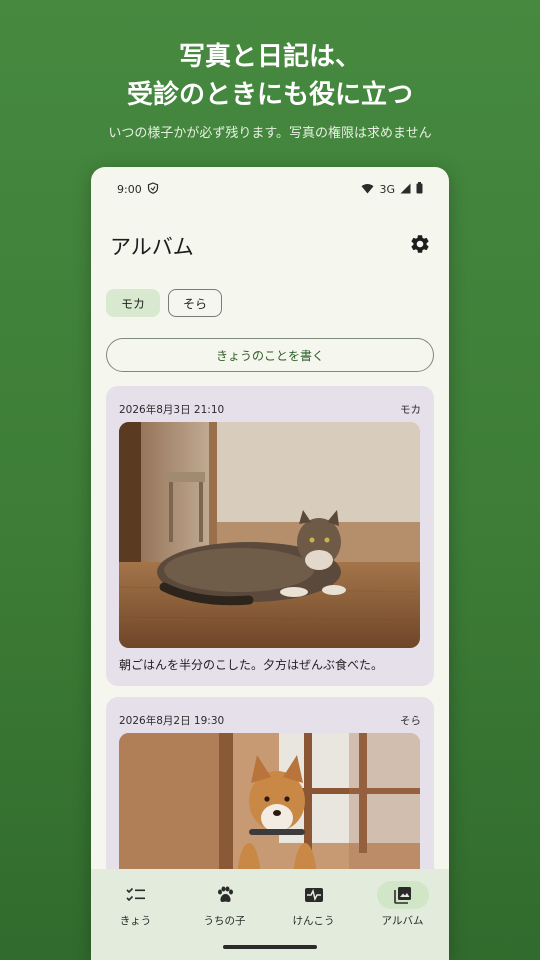 Image resolution: width=540 pixels, height=960 pixels. Describe the element at coordinates (135, 921) in the screenshot. I see `nav-label: きょう` at that location.